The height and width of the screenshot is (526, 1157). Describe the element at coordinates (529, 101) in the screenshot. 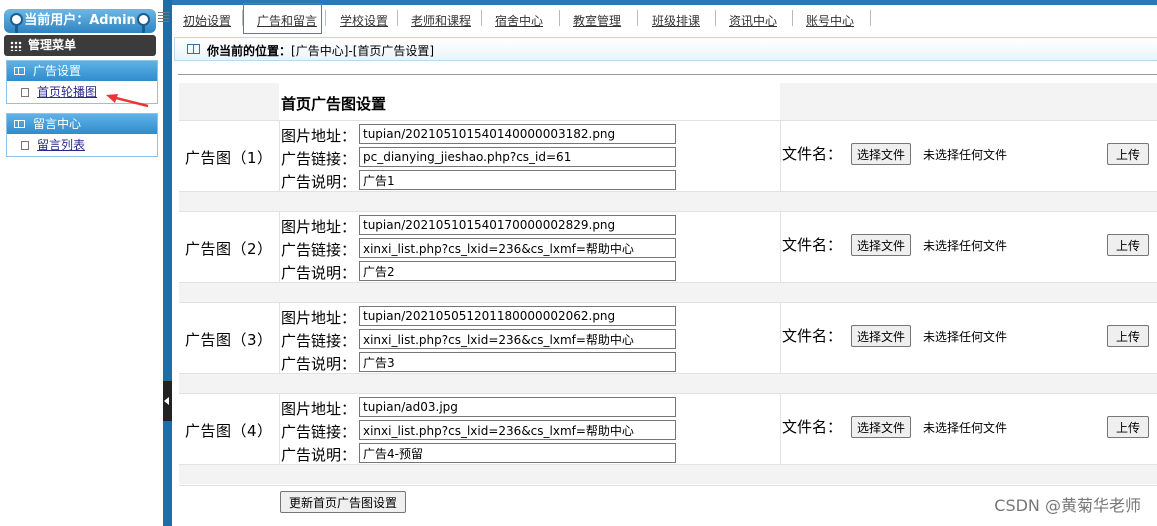

I see `form-title-cell: 首页广告图设置` at that location.